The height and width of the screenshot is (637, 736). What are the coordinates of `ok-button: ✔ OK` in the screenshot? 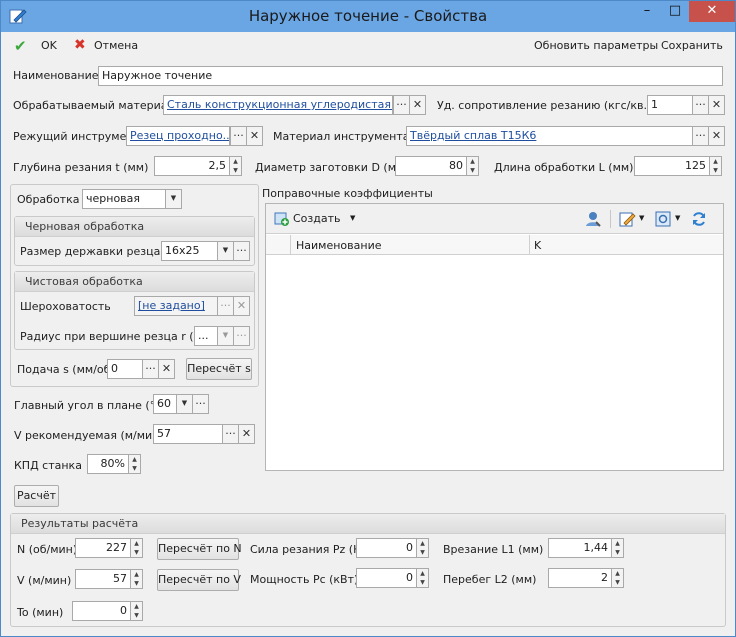 It's located at (39, 46).